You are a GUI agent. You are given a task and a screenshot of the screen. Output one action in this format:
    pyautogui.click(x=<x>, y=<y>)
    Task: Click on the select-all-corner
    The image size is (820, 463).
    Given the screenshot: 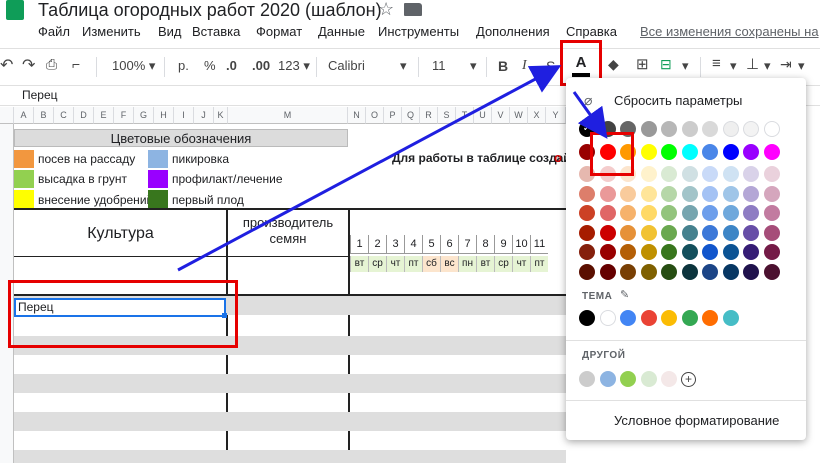 What is the action you would take?
    pyautogui.click(x=7, y=115)
    